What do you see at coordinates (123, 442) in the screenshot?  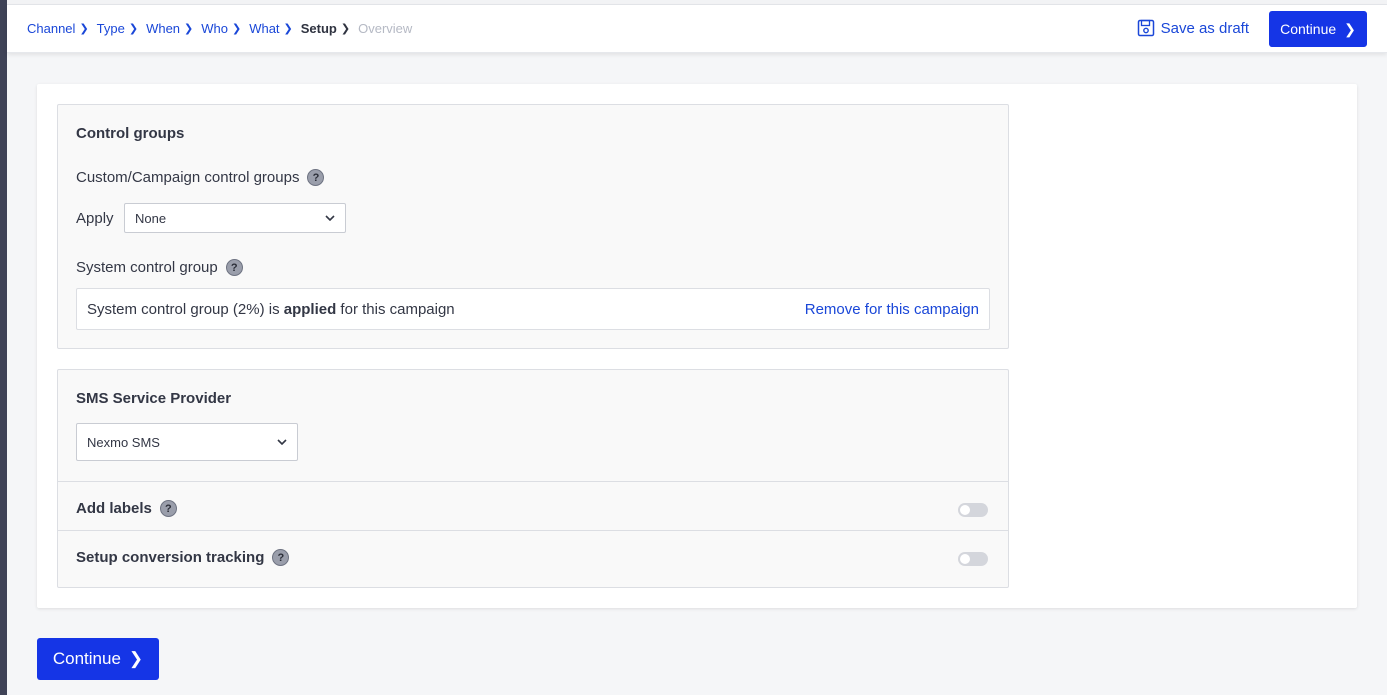 I see `sms-provider-value: Nexmo SMS` at bounding box center [123, 442].